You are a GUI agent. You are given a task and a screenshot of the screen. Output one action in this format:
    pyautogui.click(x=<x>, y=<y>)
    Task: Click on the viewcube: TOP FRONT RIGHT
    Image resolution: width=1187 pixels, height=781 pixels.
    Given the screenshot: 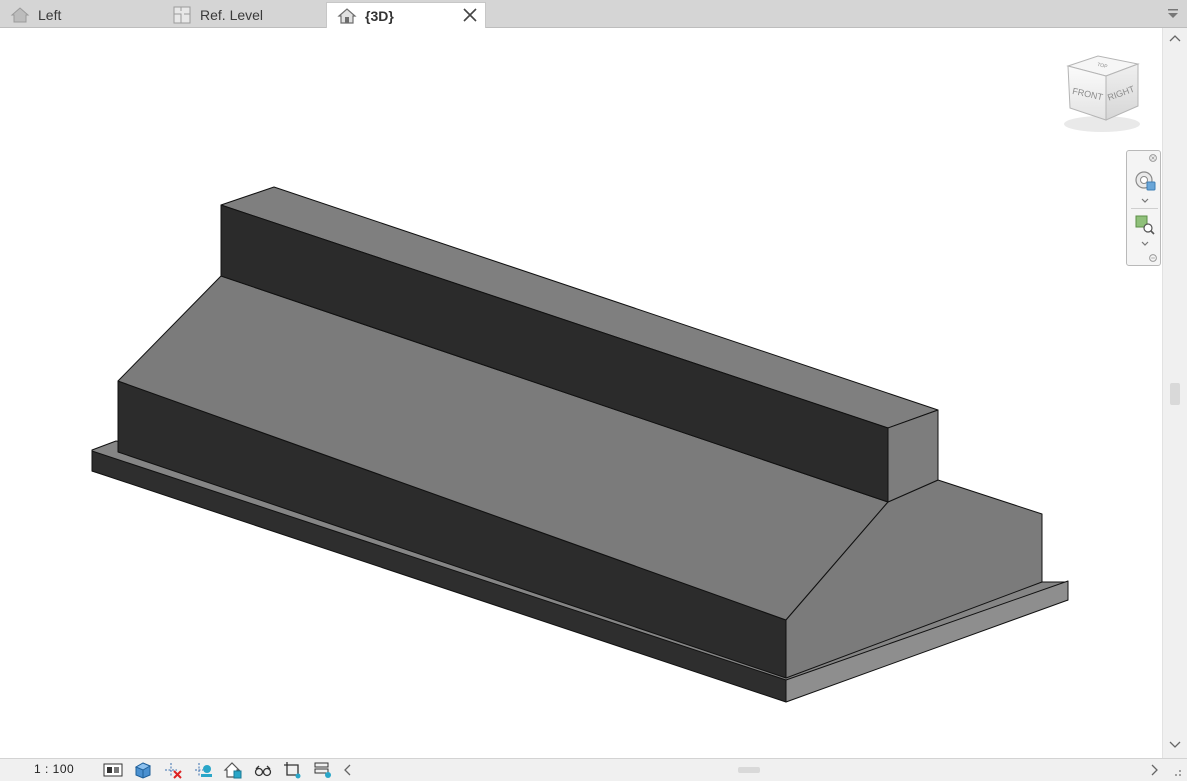 What is the action you would take?
    pyautogui.click(x=1103, y=95)
    